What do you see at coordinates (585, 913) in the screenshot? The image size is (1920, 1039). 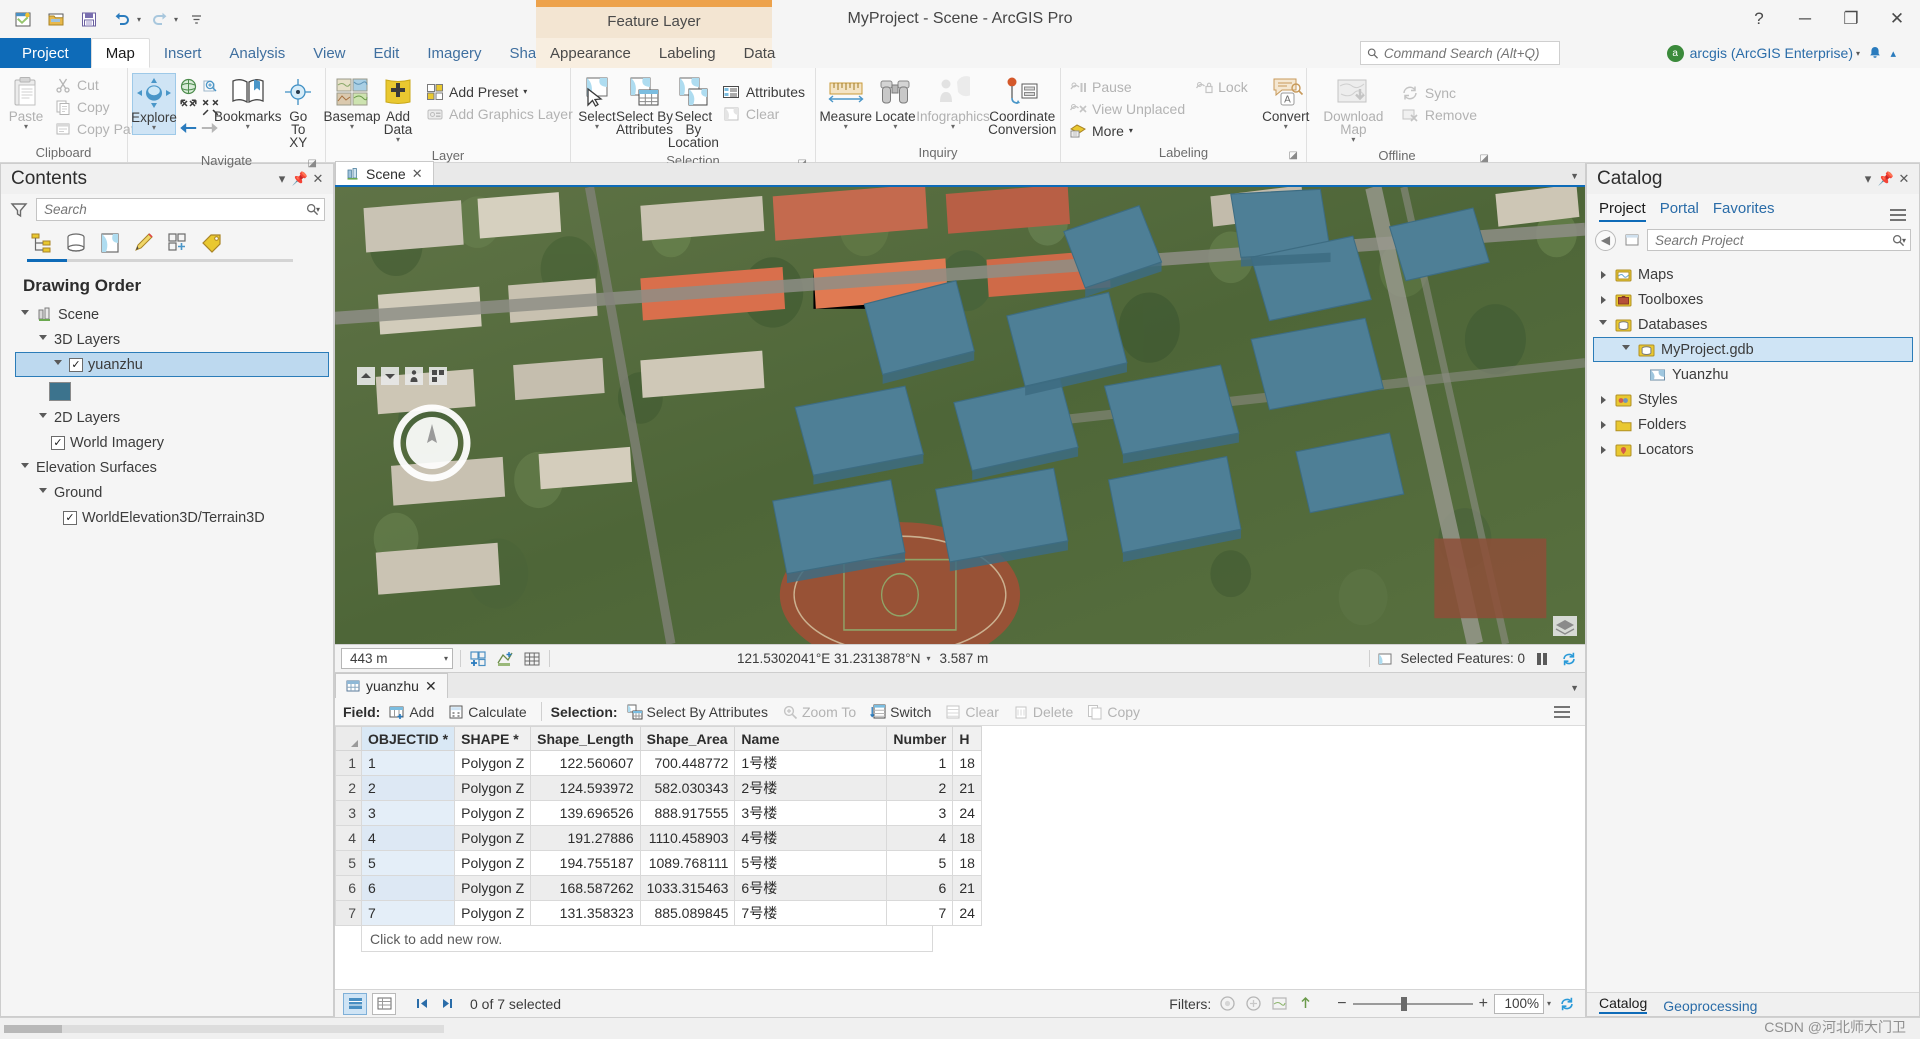 I see `cell-shape-length: 131.358323` at bounding box center [585, 913].